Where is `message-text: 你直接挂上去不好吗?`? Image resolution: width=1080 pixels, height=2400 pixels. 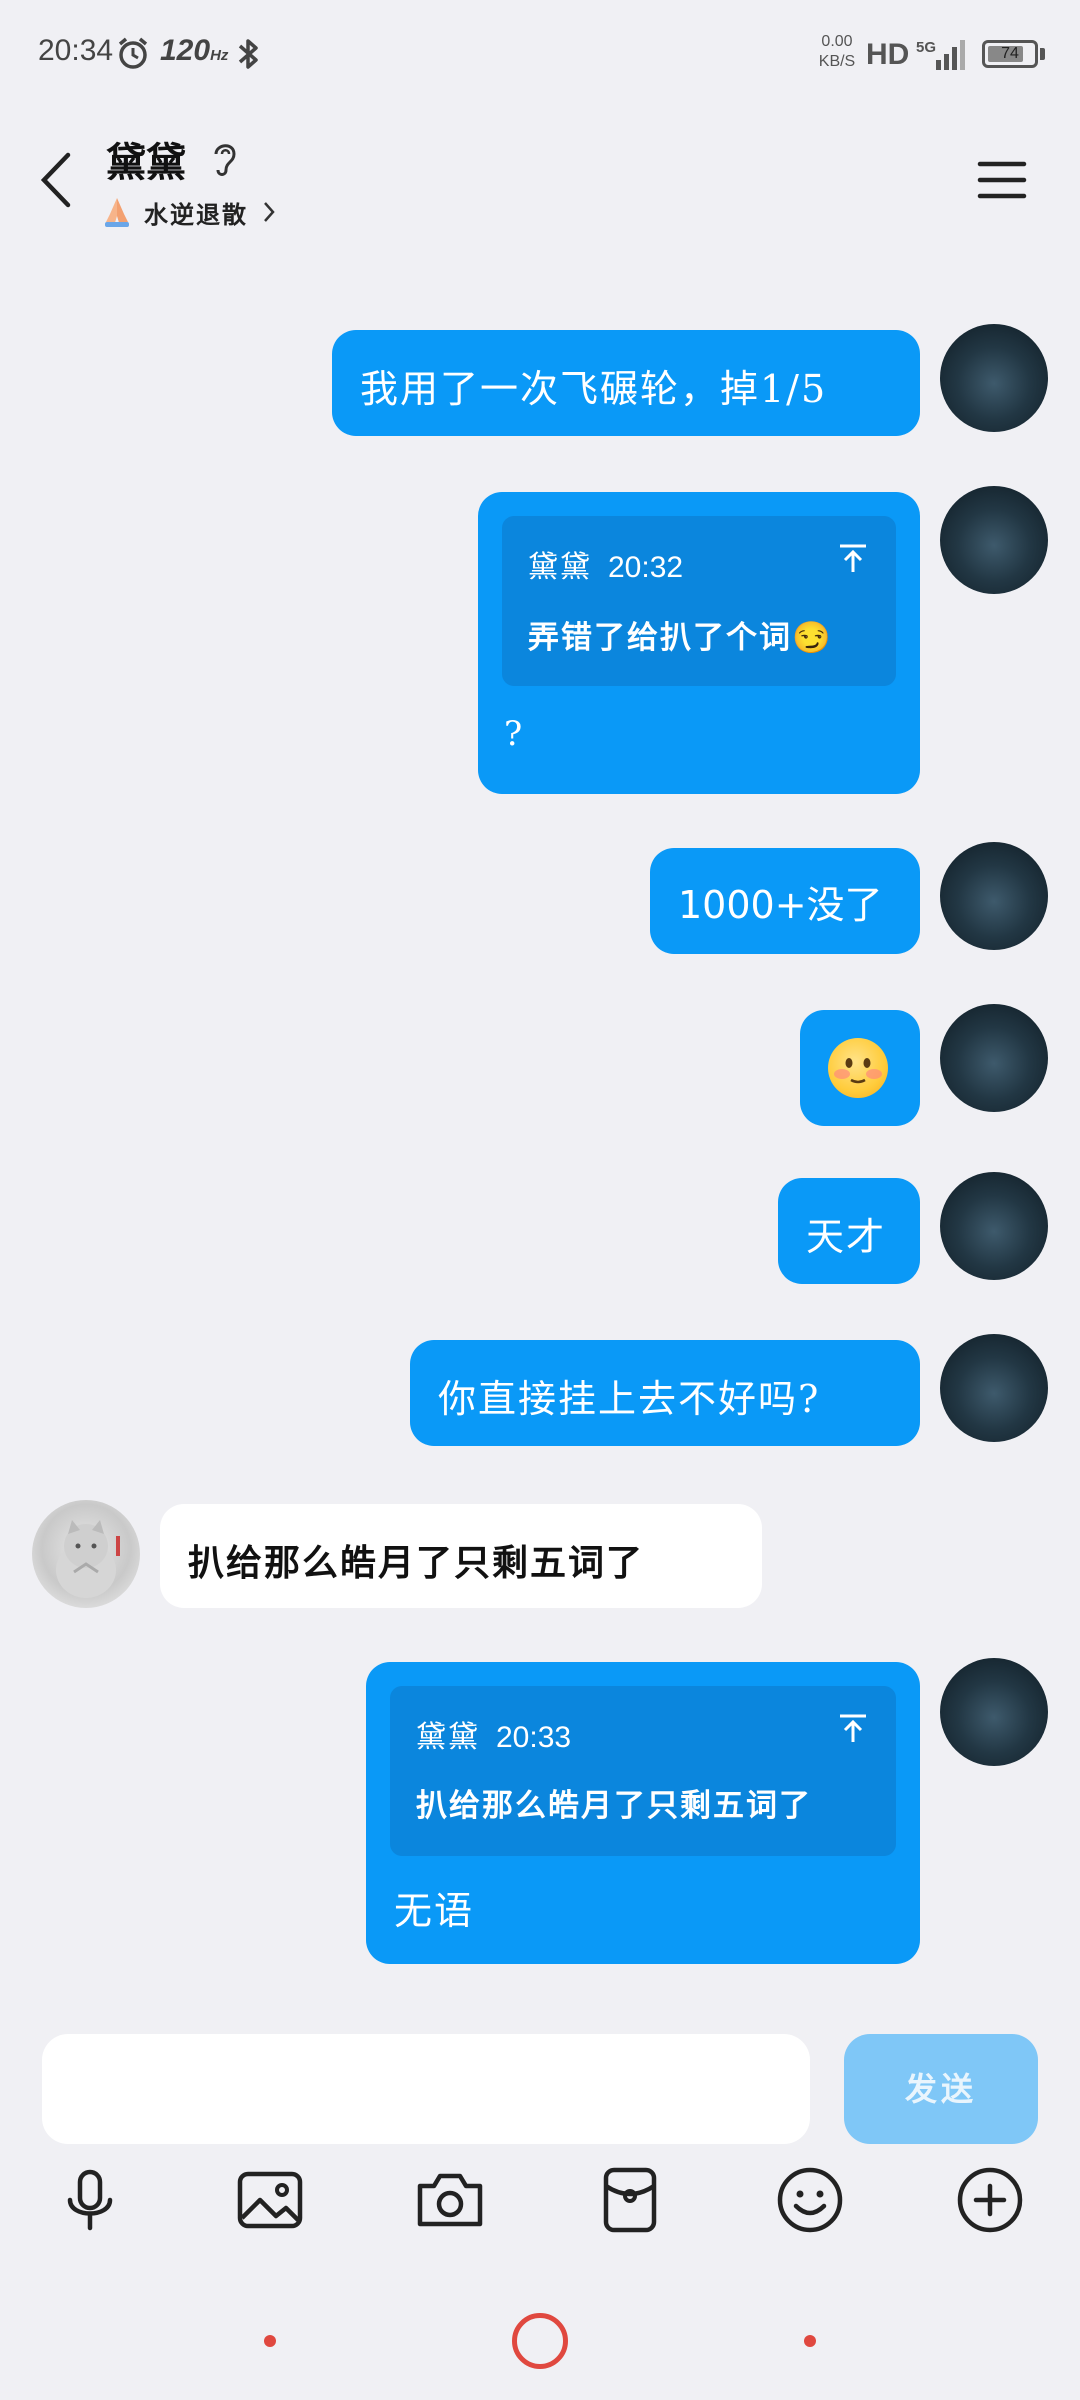
message-text: 你直接挂上去不好吗? is located at coordinates (629, 1399).